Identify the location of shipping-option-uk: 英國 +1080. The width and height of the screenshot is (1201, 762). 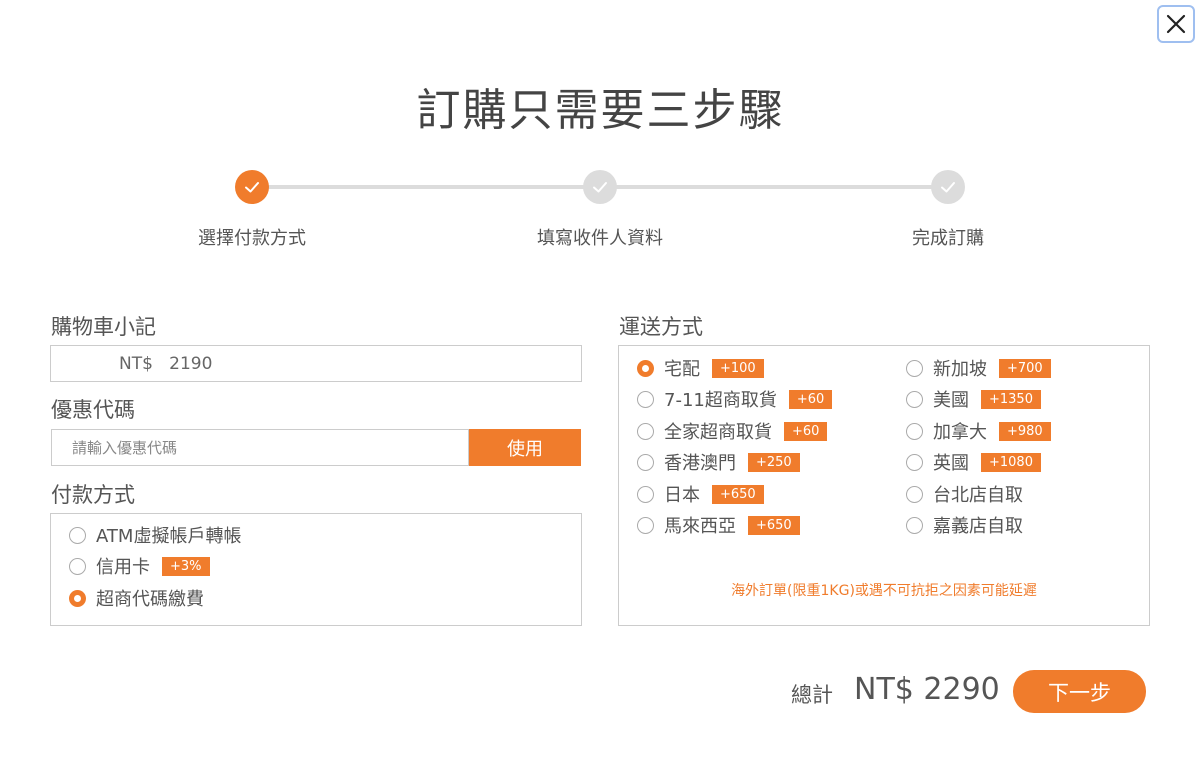
(973, 462).